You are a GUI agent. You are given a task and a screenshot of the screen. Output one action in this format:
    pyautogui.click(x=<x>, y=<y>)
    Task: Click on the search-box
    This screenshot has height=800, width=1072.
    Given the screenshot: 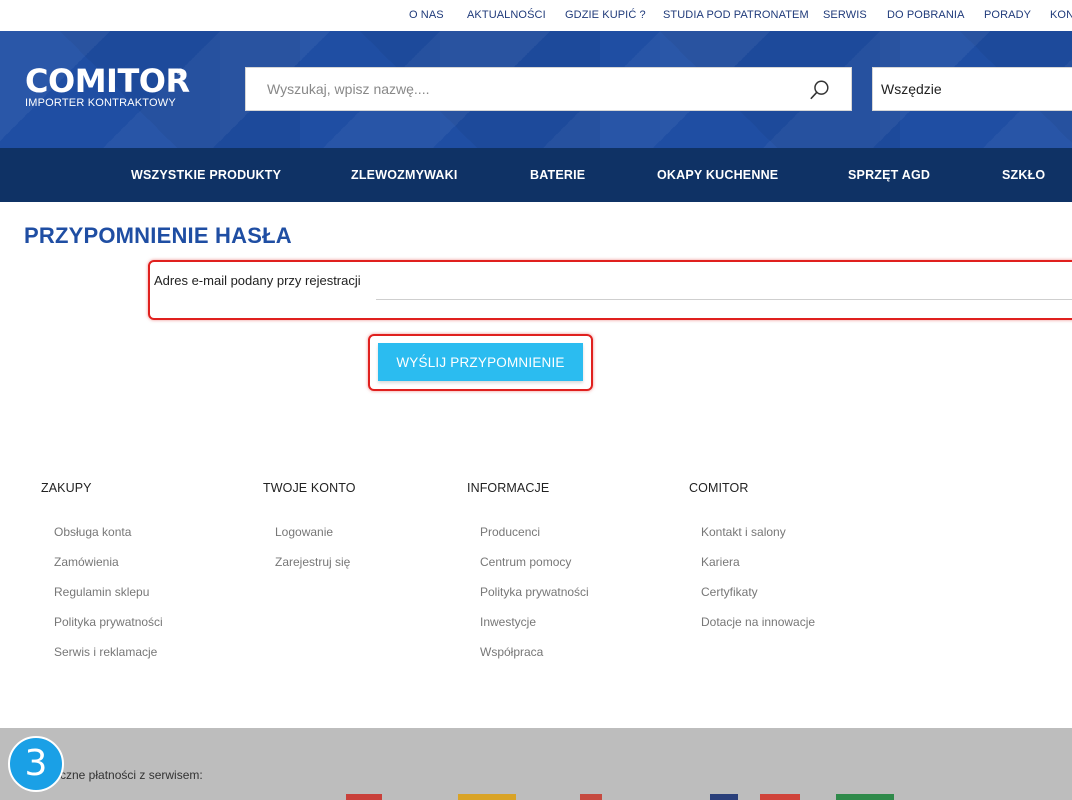 What is the action you would take?
    pyautogui.click(x=548, y=89)
    